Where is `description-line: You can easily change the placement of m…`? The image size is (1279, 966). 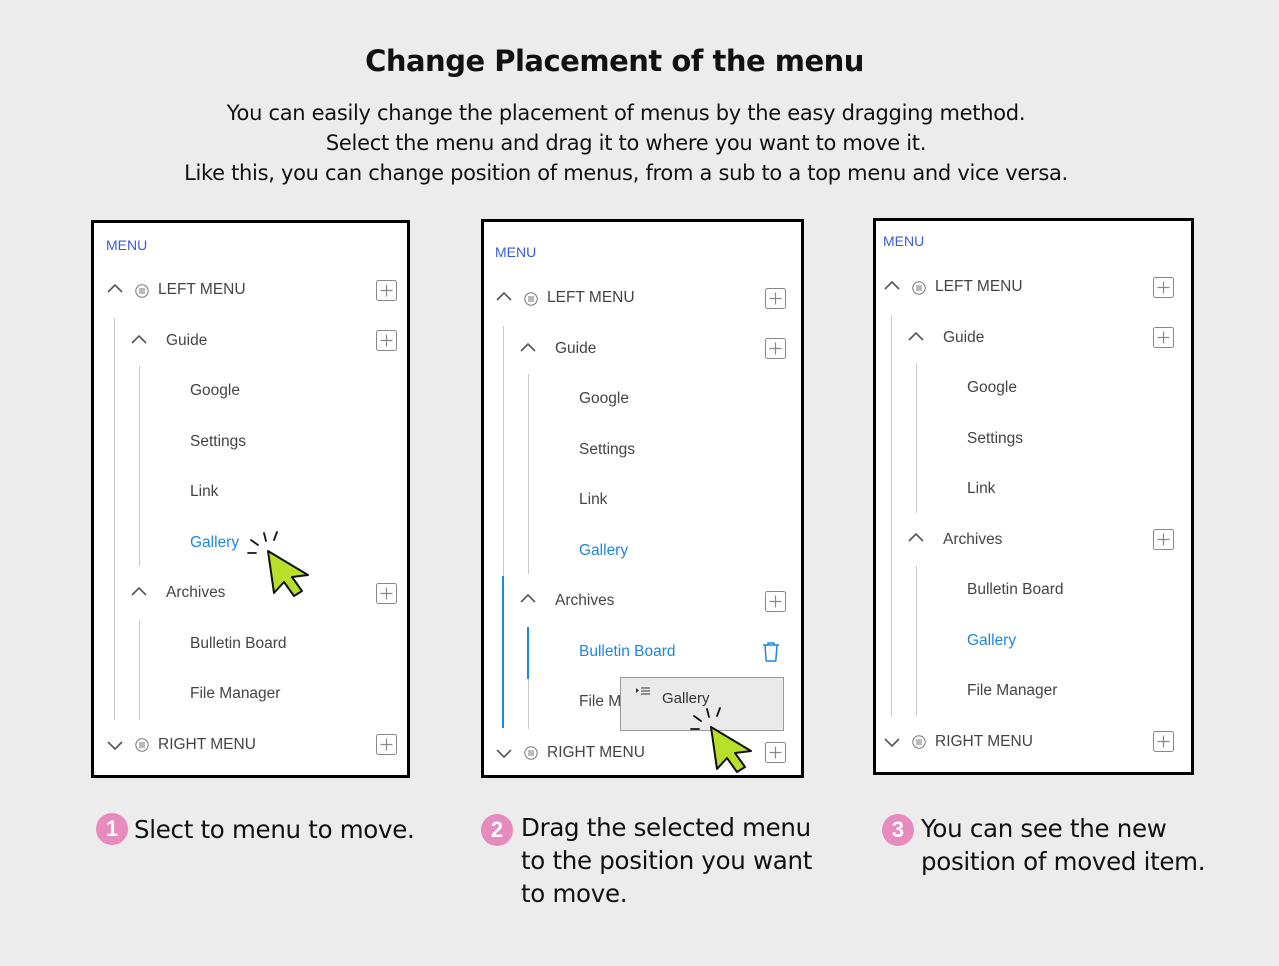 description-line: You can easily change the placement of m… is located at coordinates (626, 113).